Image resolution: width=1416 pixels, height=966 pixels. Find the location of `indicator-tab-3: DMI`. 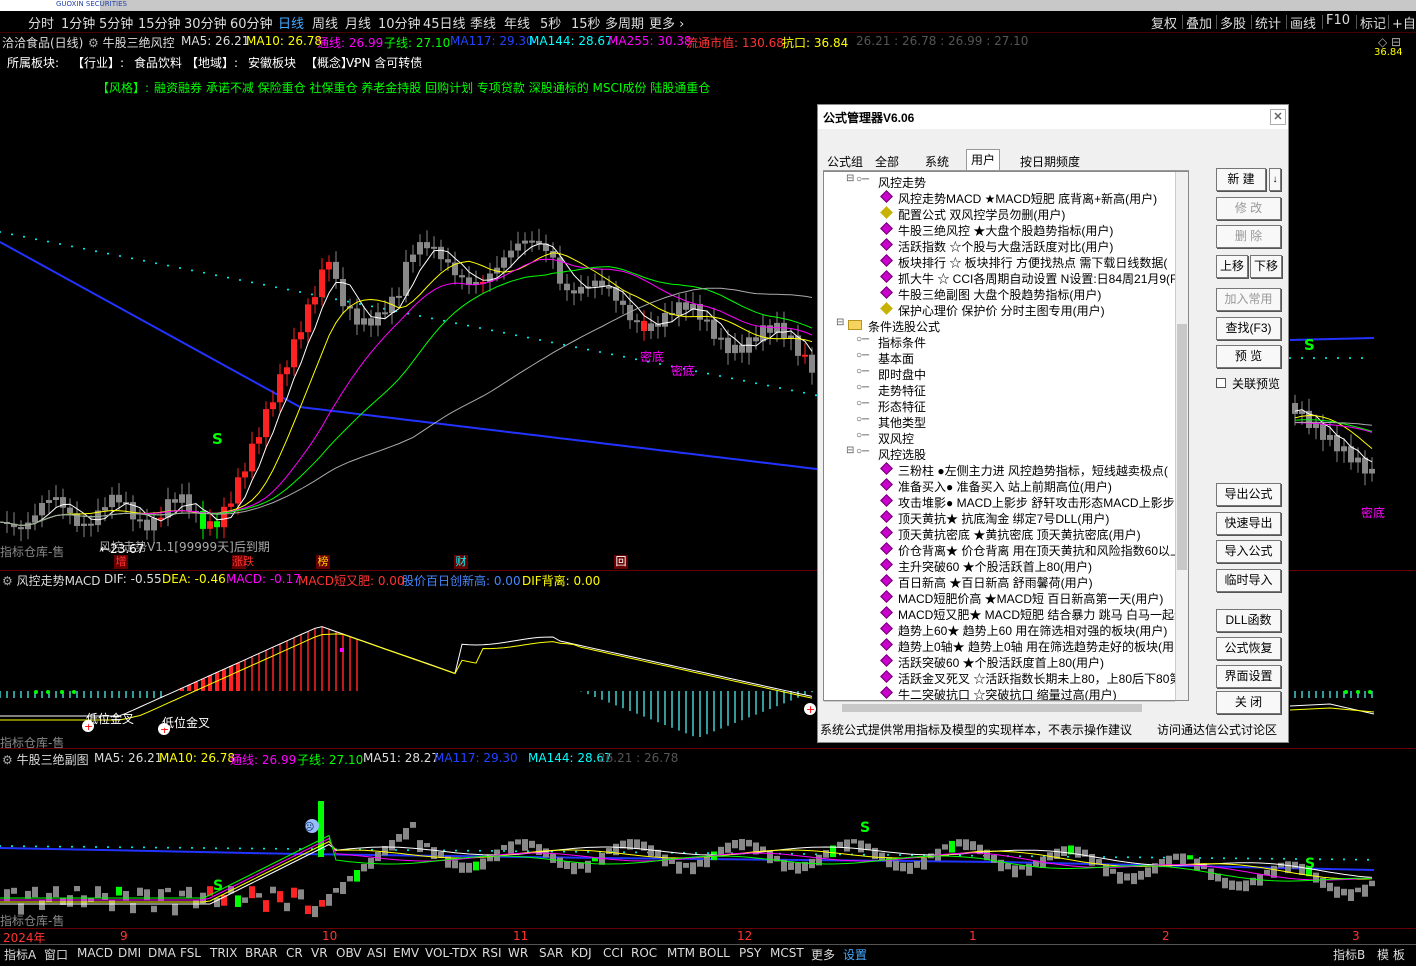

indicator-tab-3: DMI is located at coordinates (129, 953).